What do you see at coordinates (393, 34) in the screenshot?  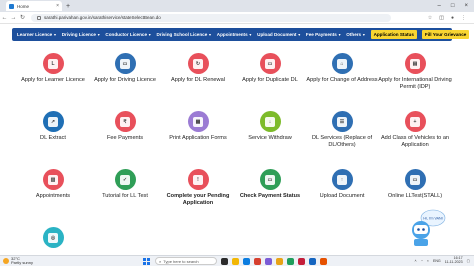 I see `application-status-button: Application Status` at bounding box center [393, 34].